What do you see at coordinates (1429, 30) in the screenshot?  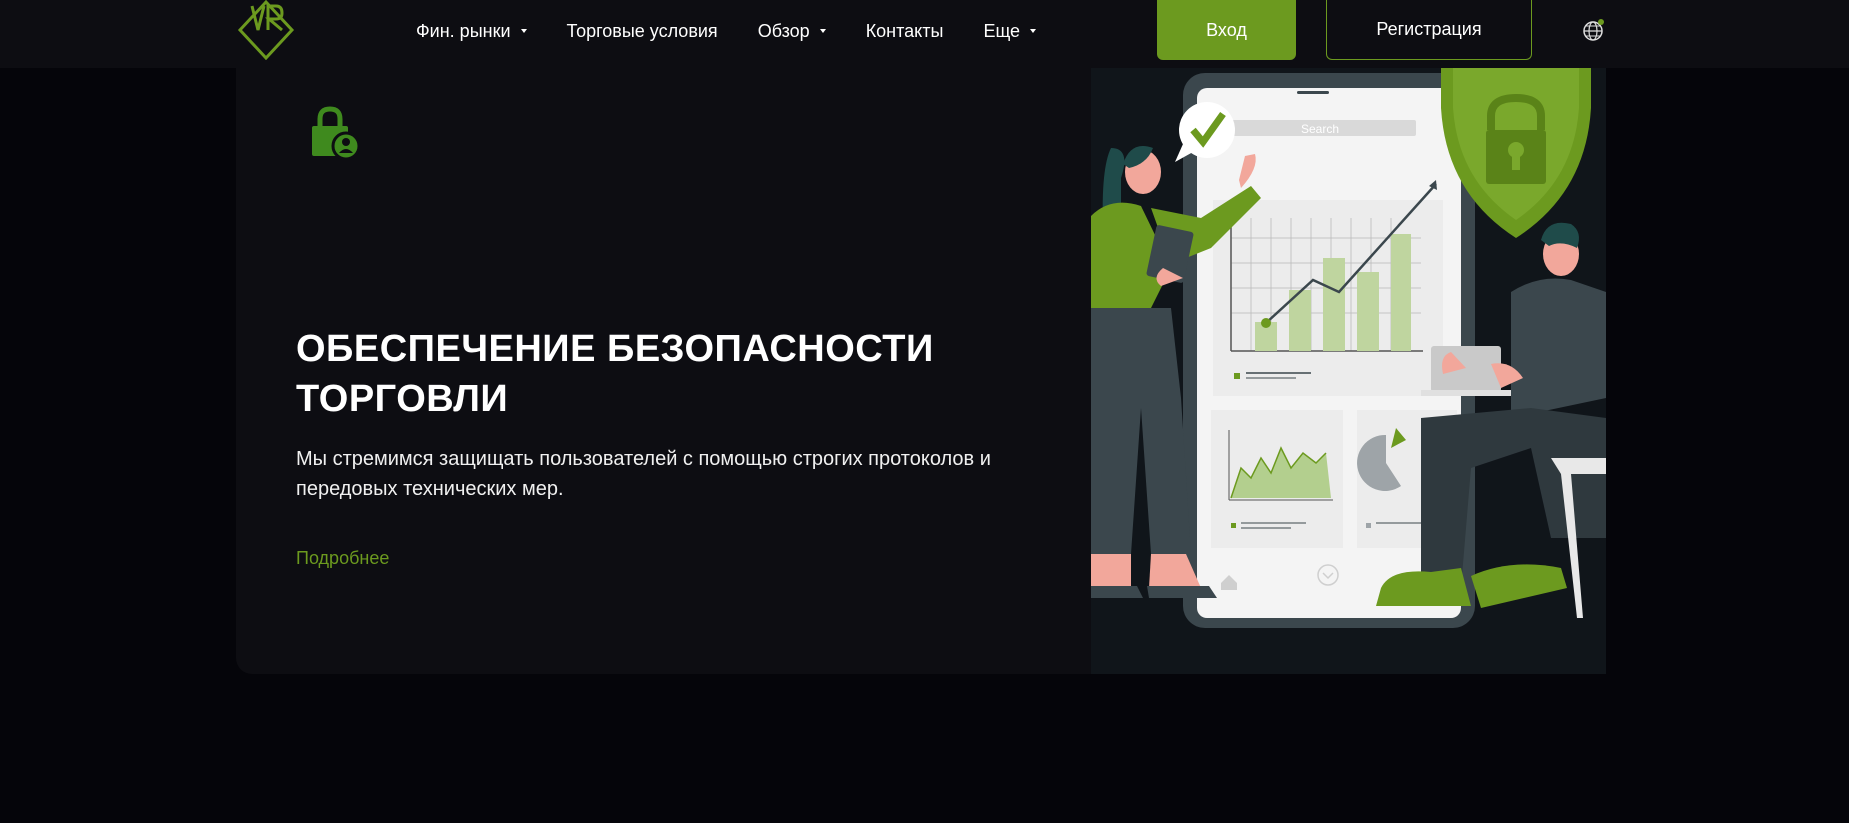 I see `register-button: Регистрация` at bounding box center [1429, 30].